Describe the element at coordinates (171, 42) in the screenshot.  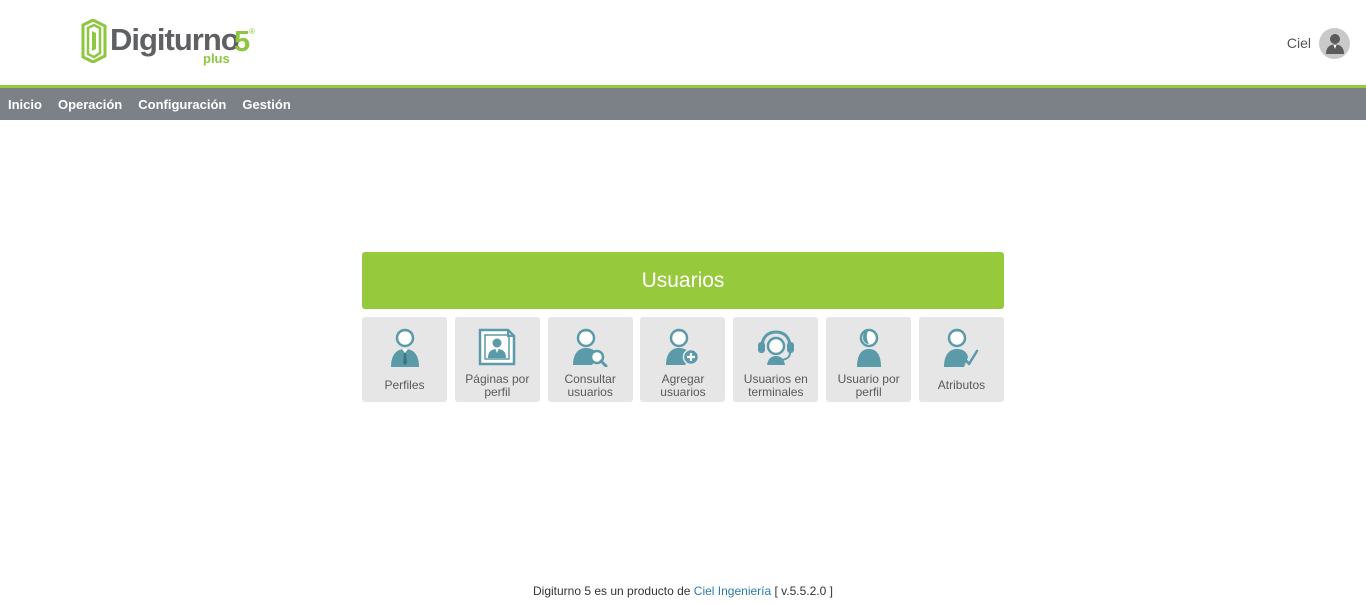
I see `digiturno-logo: Digiturno 5 ® plus` at that location.